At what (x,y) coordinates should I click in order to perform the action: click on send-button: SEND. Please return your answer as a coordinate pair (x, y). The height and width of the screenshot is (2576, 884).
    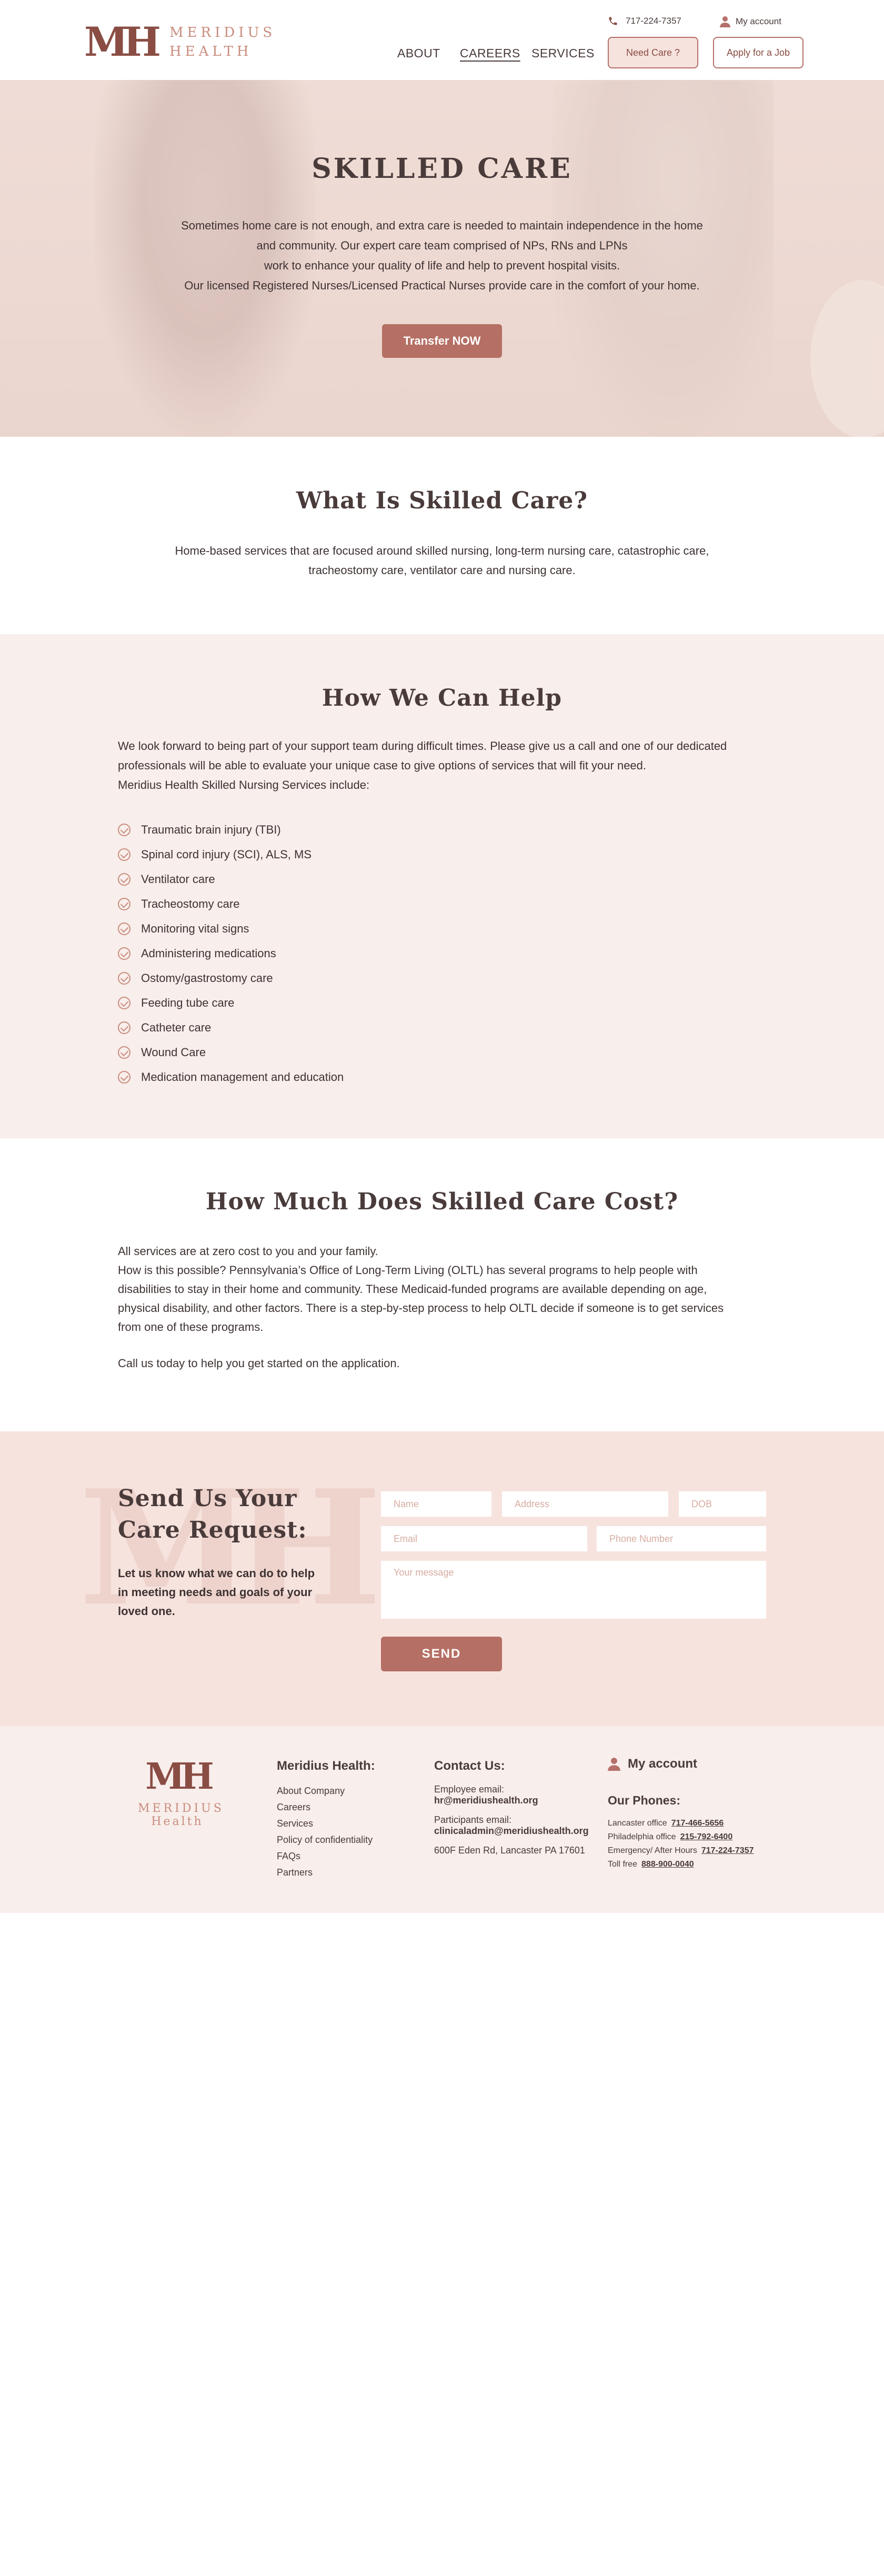
    Looking at the image, I should click on (441, 1654).